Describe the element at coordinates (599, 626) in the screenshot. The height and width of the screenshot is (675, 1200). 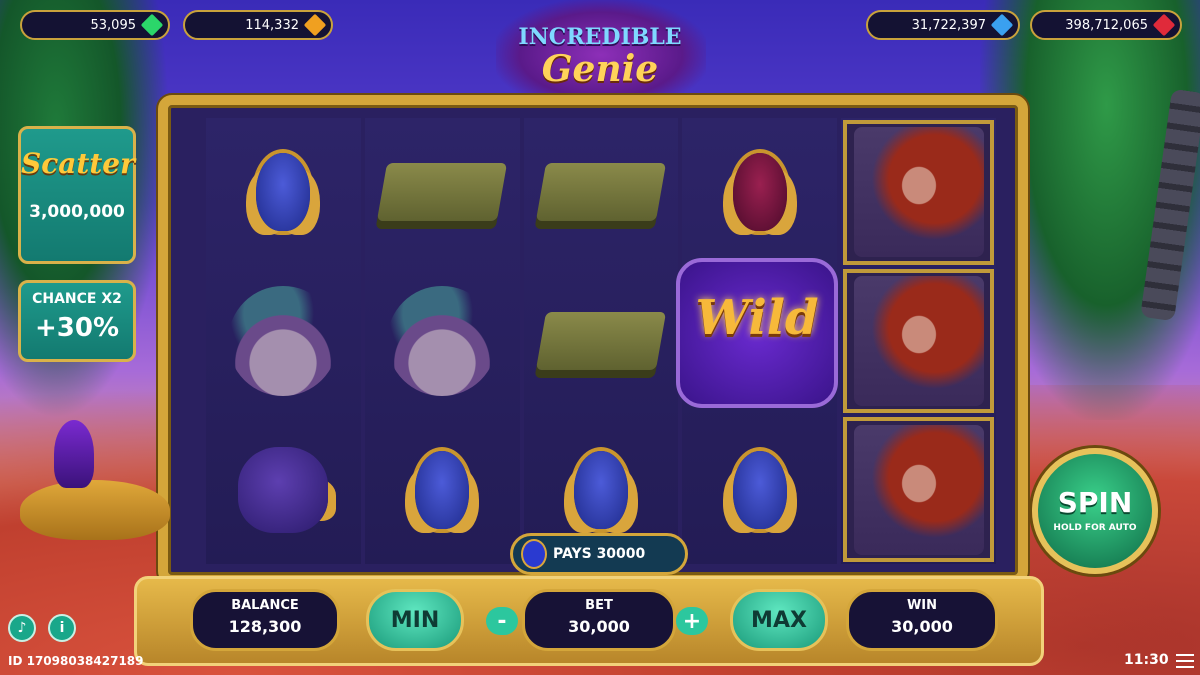
I see `bet-value: 30,000` at that location.